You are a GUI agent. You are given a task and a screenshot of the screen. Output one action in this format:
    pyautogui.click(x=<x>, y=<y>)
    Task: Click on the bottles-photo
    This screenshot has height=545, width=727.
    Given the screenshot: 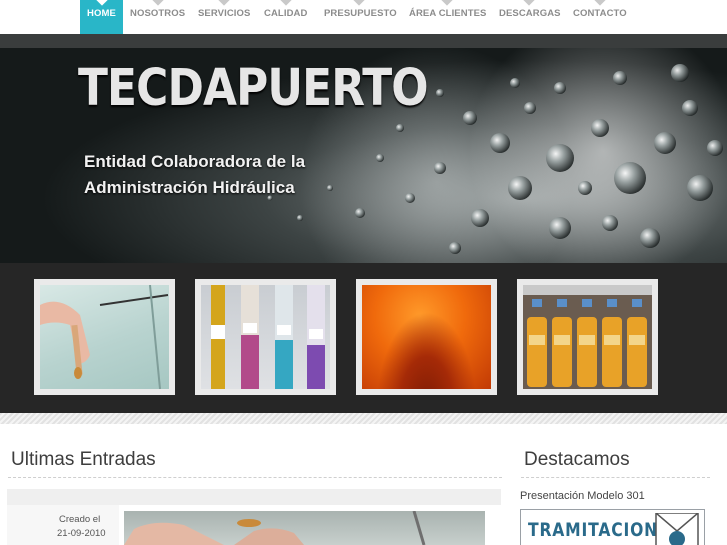 What is the action you would take?
    pyautogui.click(x=587, y=337)
    